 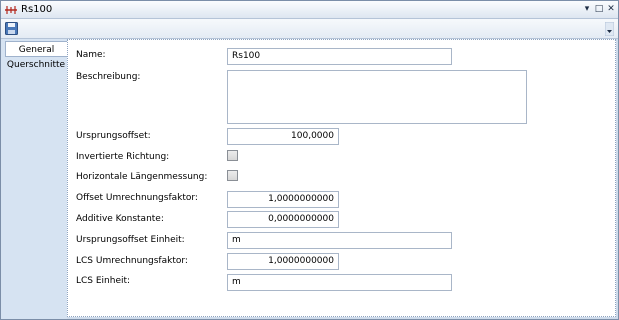 I want to click on inverted-direction-checkbox, so click(x=232, y=155).